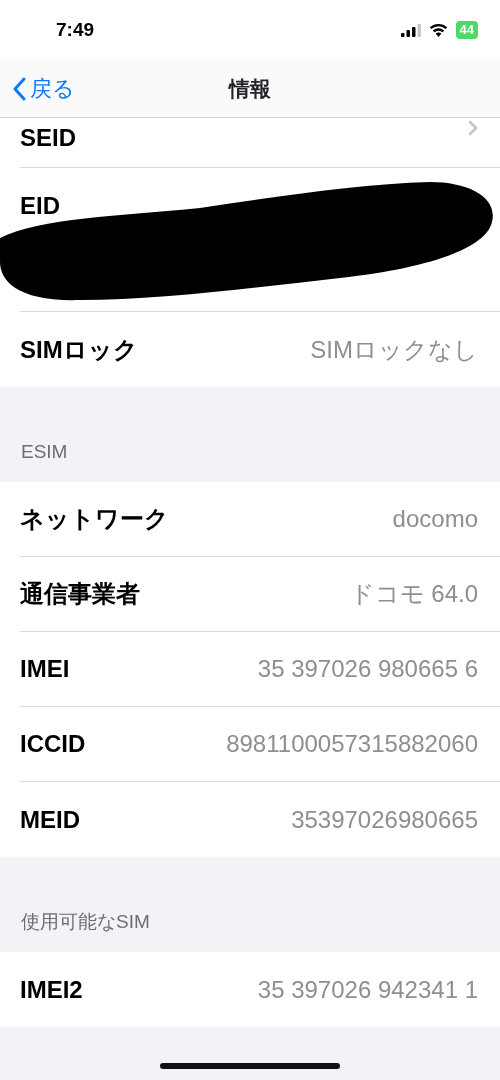 This screenshot has width=500, height=1080. Describe the element at coordinates (50, 819) in the screenshot. I see `row-label: MEID` at that location.